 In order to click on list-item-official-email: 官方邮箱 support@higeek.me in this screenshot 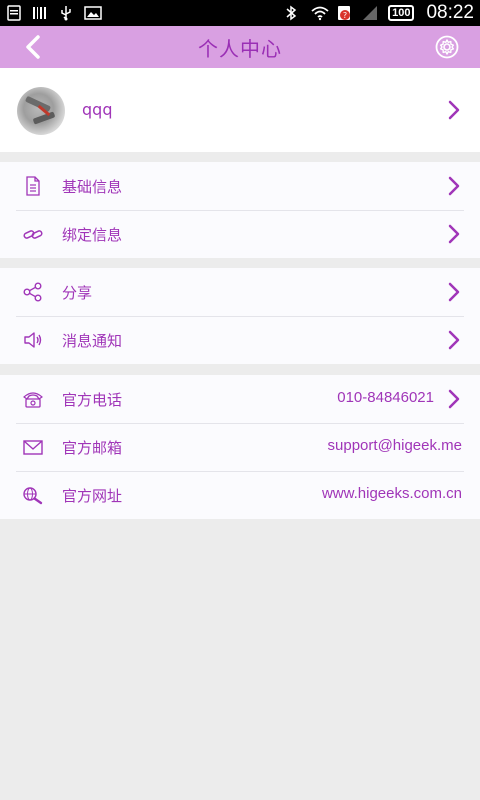, I will do `click(240, 447)`.